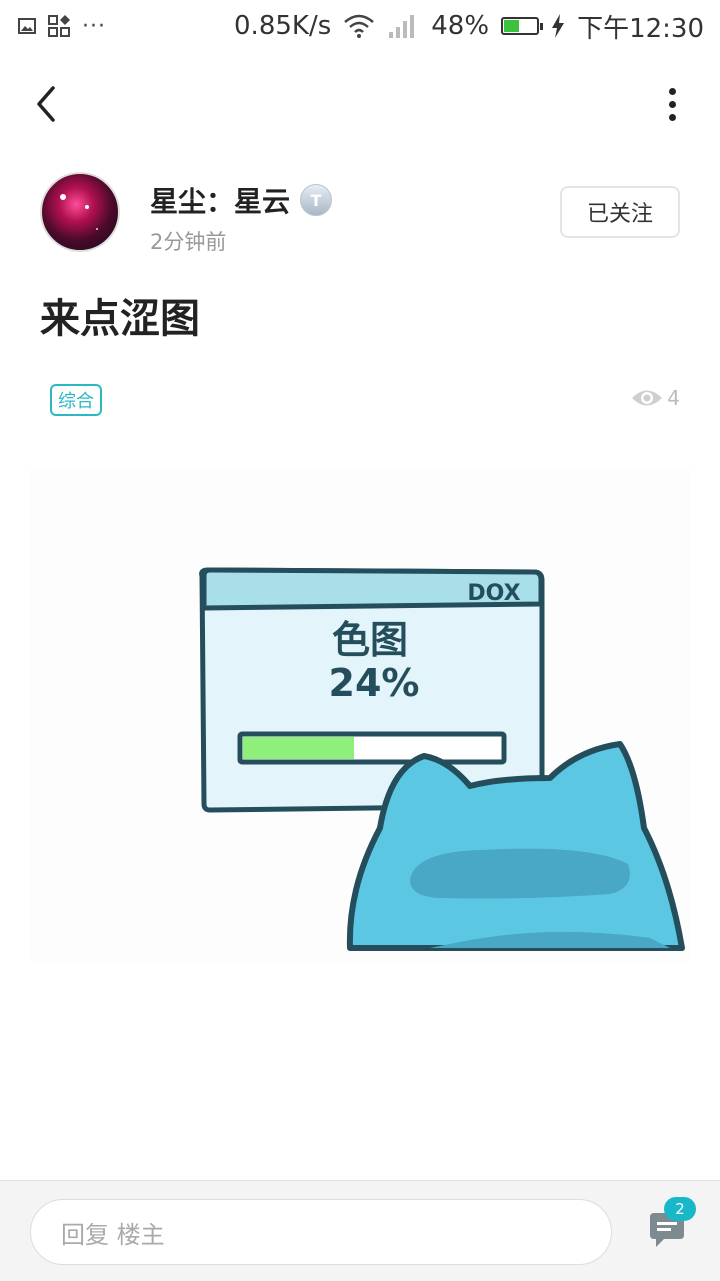  What do you see at coordinates (620, 212) in the screenshot?
I see `follow-button: 已关注` at bounding box center [620, 212].